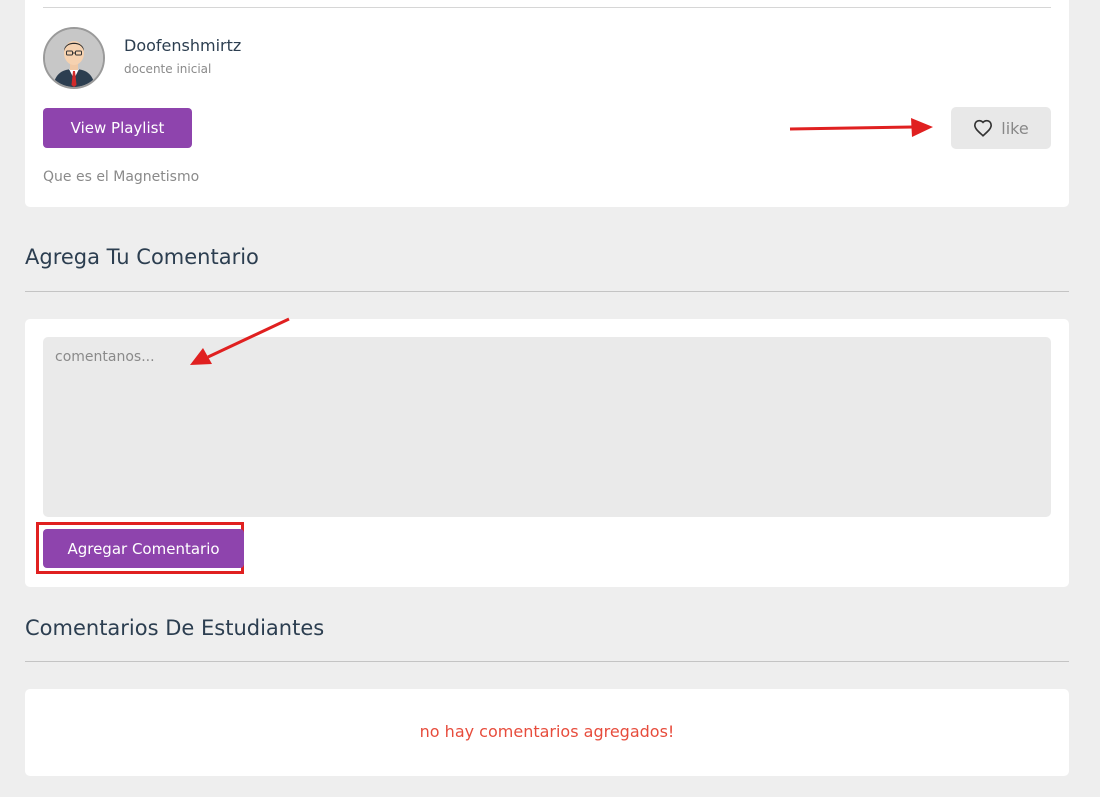 The width and height of the screenshot is (1100, 797). What do you see at coordinates (143, 548) in the screenshot?
I see `add-comment-button: Agregar Comentario` at bounding box center [143, 548].